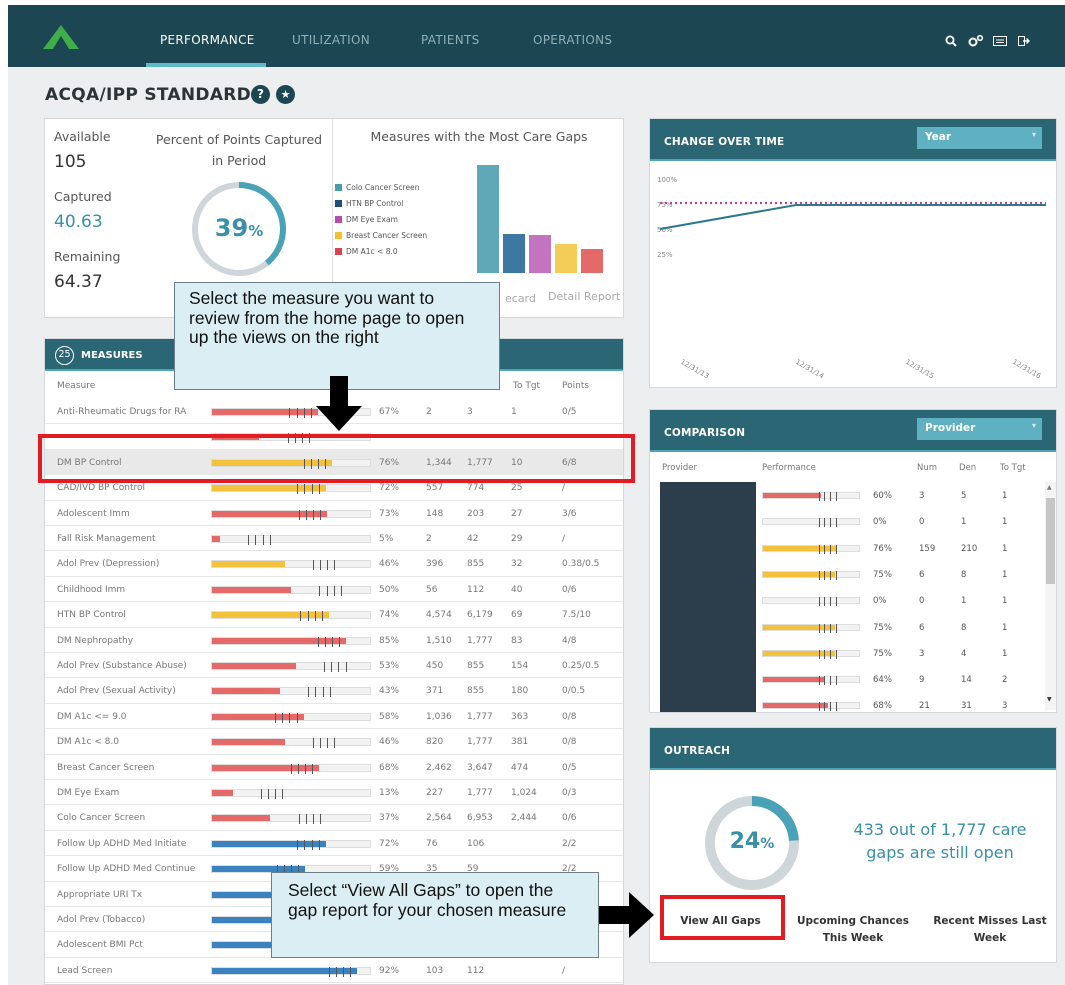 The width and height of the screenshot is (1065, 985). Describe the element at coordinates (514, 412) in the screenshot. I see `measure-to-target: 1` at that location.